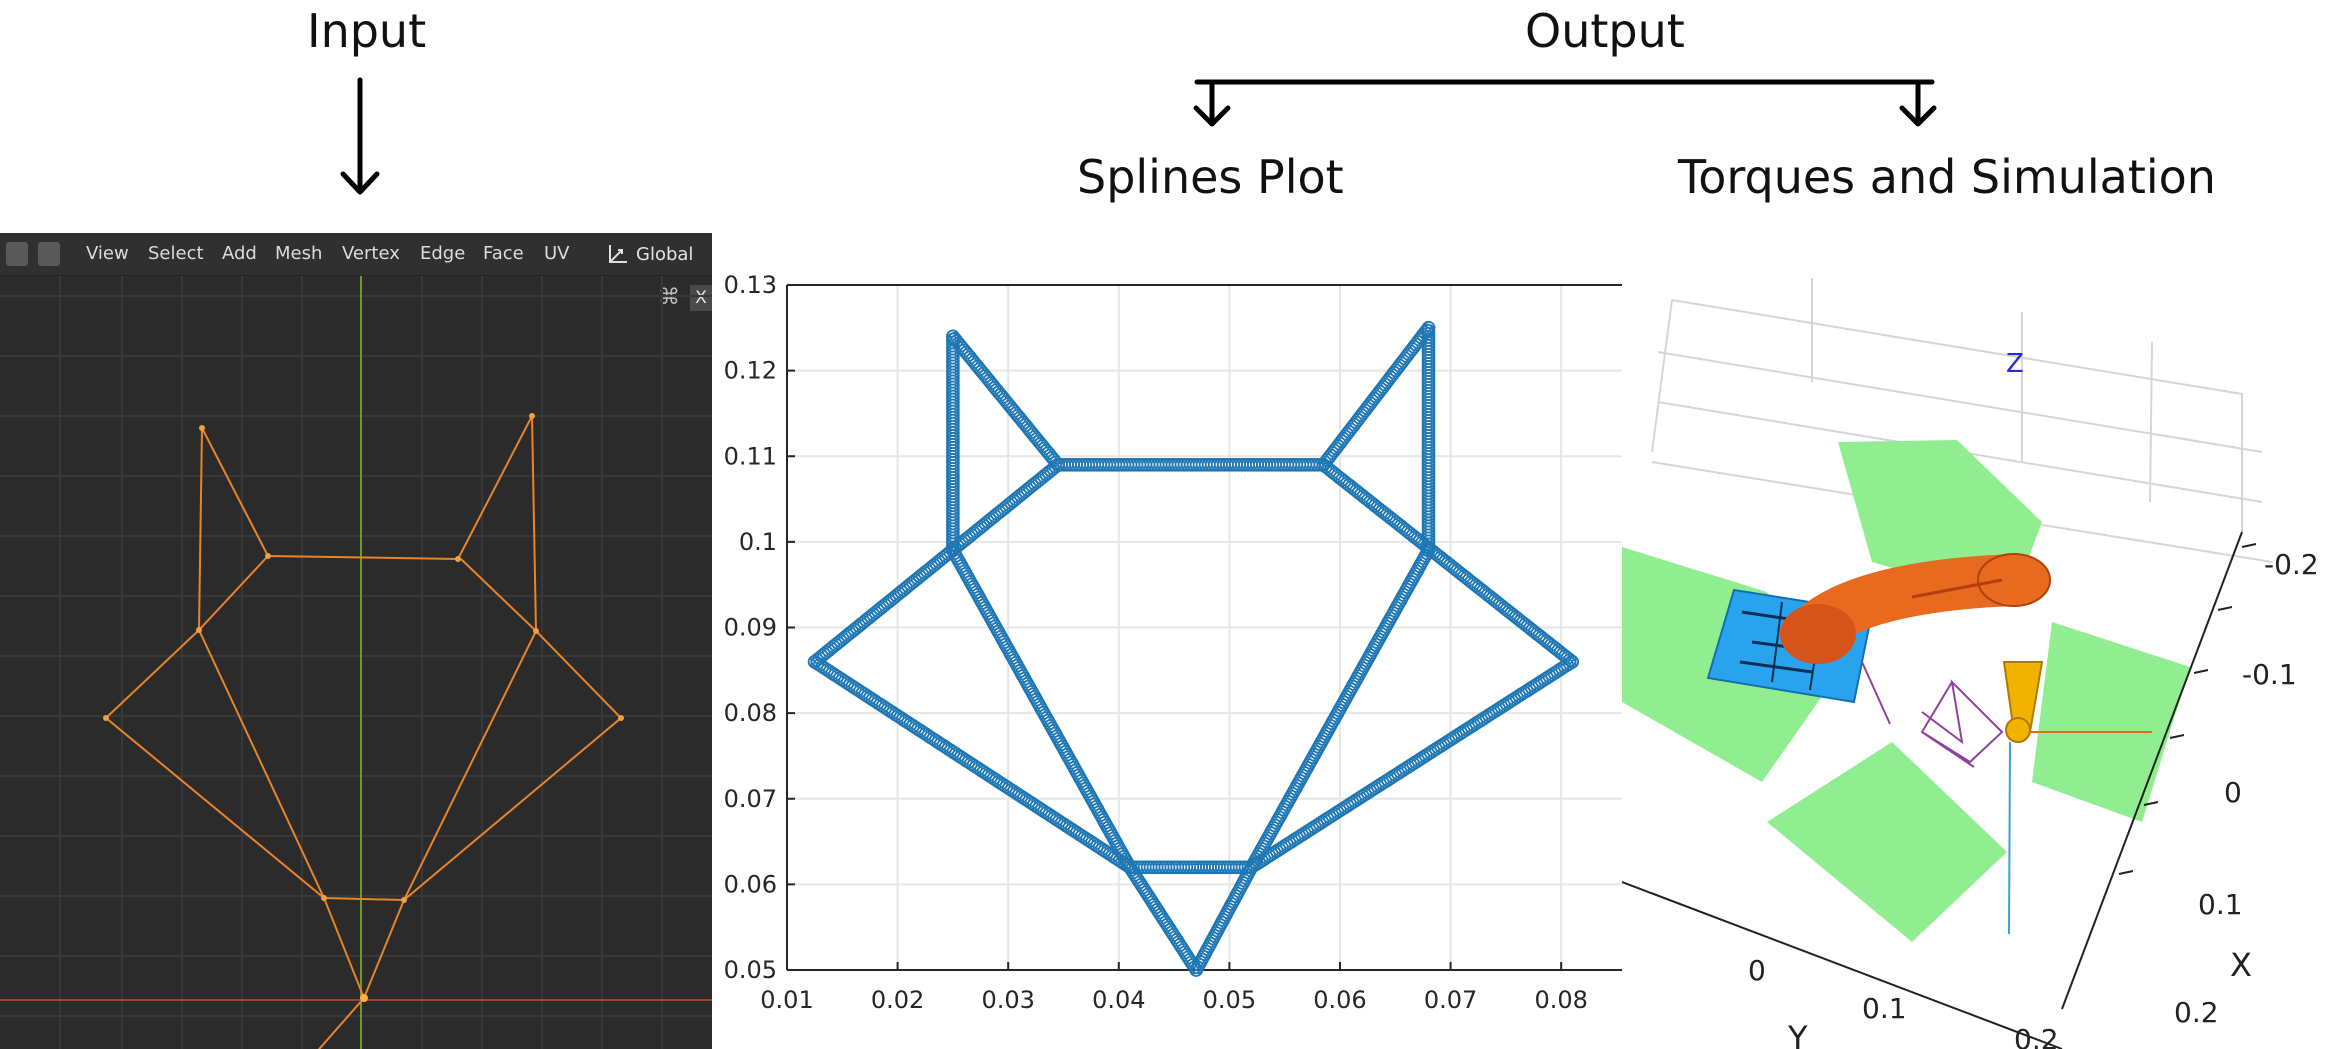  What do you see at coordinates (2269, 674) in the screenshot?
I see `svg-text: -0.1` at bounding box center [2269, 674].